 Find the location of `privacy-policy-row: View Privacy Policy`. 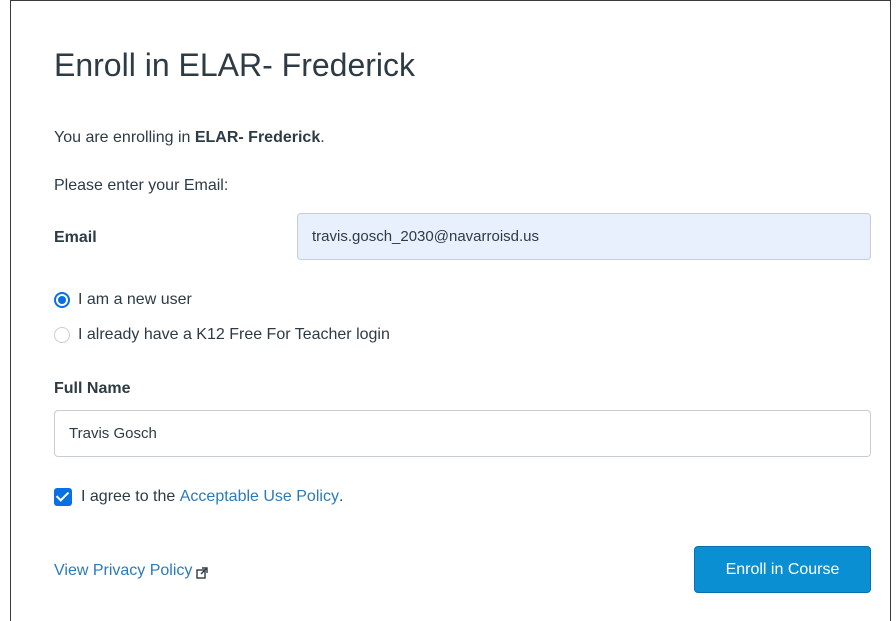

privacy-policy-row: View Privacy Policy is located at coordinates (131, 571).